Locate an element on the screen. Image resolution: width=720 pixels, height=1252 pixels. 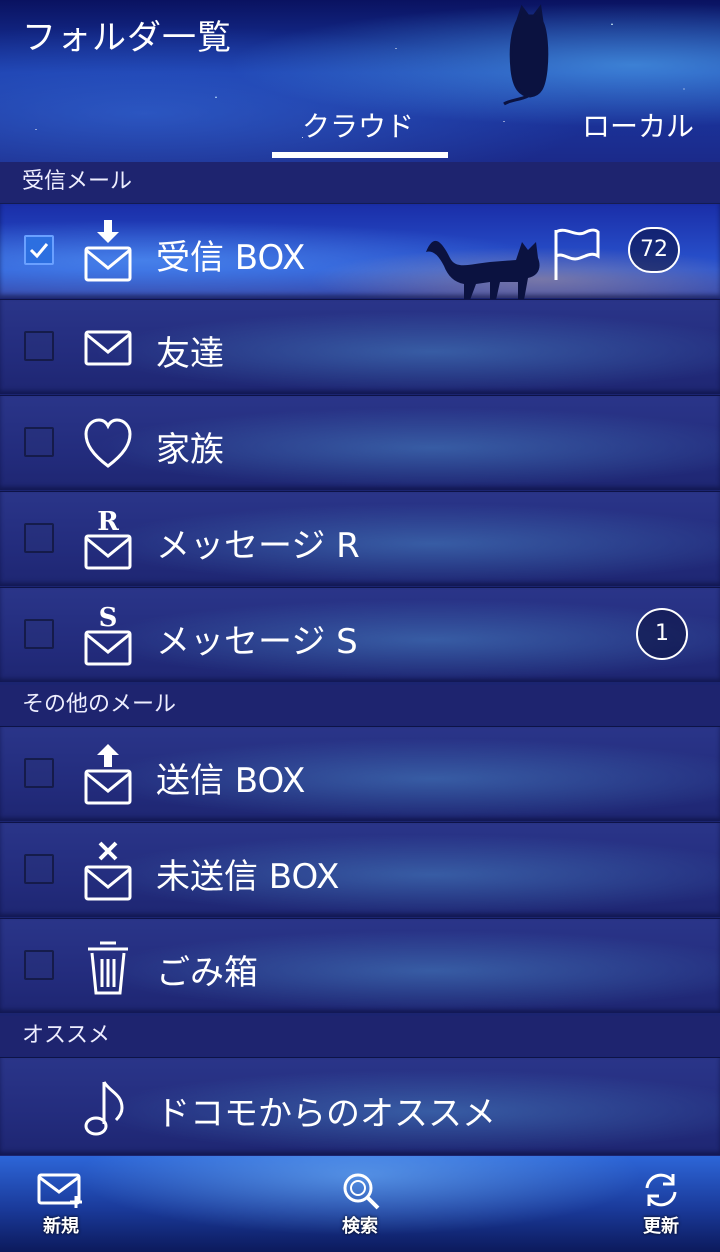
refresh-button: 更新 is located at coordinates (661, 1204).